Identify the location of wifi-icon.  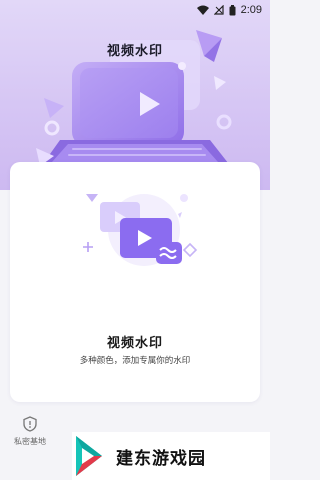
(202, 10).